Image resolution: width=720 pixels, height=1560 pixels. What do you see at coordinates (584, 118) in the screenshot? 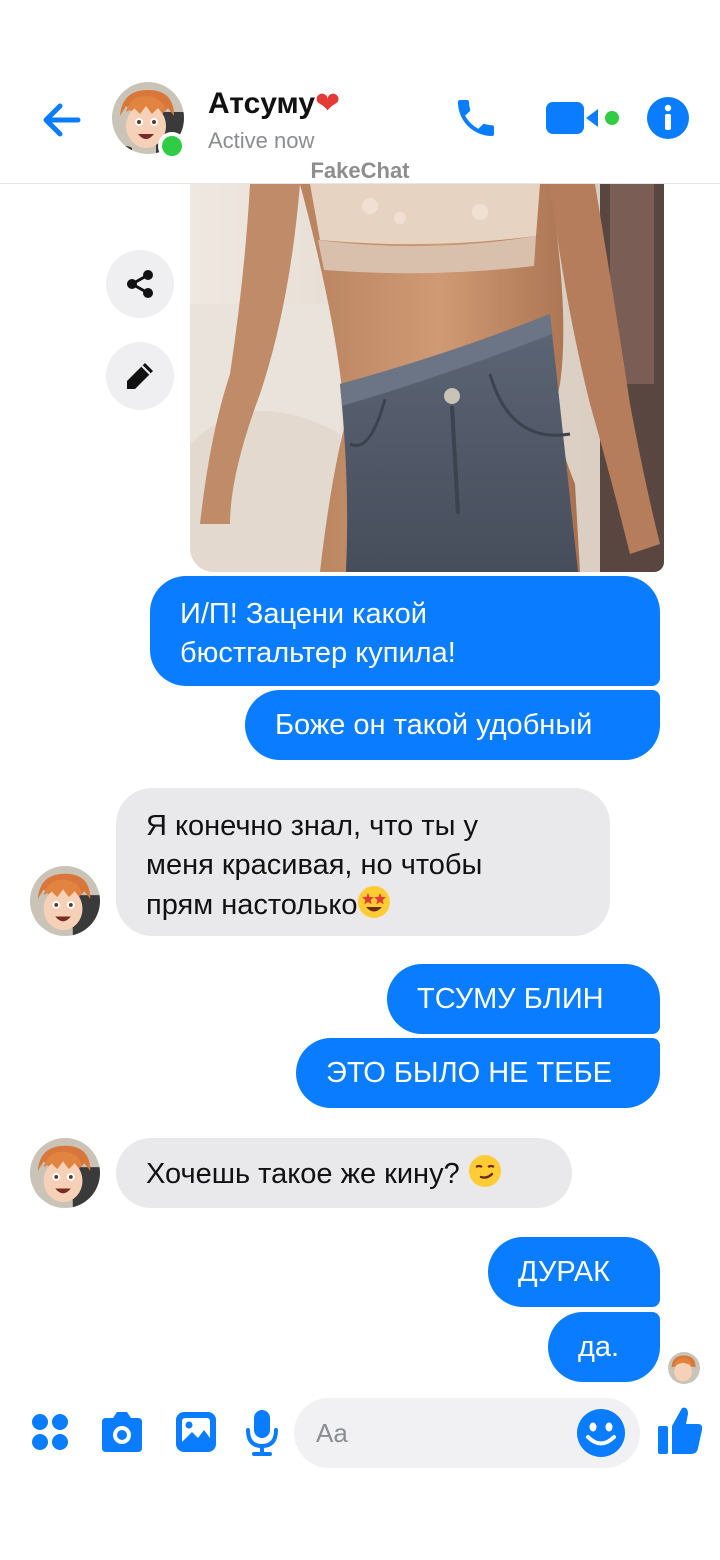
I see `video-call-icon` at bounding box center [584, 118].